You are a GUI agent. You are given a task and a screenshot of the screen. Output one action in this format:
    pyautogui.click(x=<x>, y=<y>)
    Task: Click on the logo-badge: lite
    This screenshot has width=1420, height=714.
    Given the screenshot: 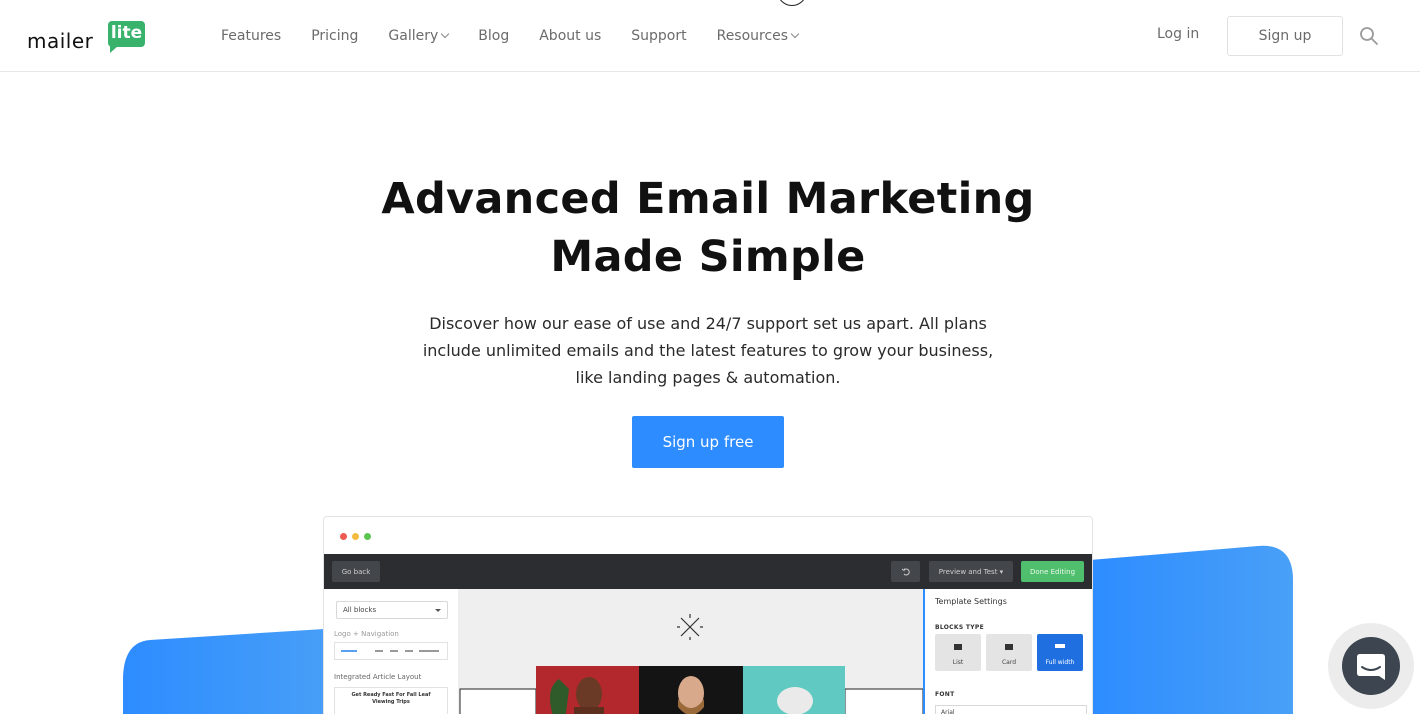 What is the action you would take?
    pyautogui.click(x=126, y=37)
    